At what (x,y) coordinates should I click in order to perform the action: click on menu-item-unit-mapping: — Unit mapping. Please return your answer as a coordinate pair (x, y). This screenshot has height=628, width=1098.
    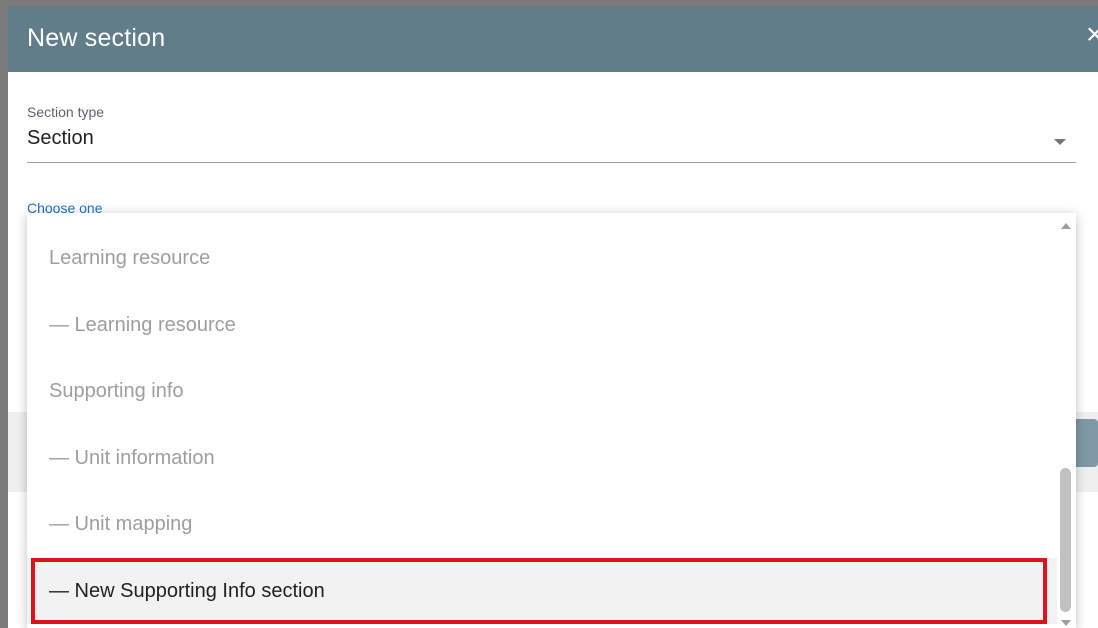
    Looking at the image, I should click on (542, 524).